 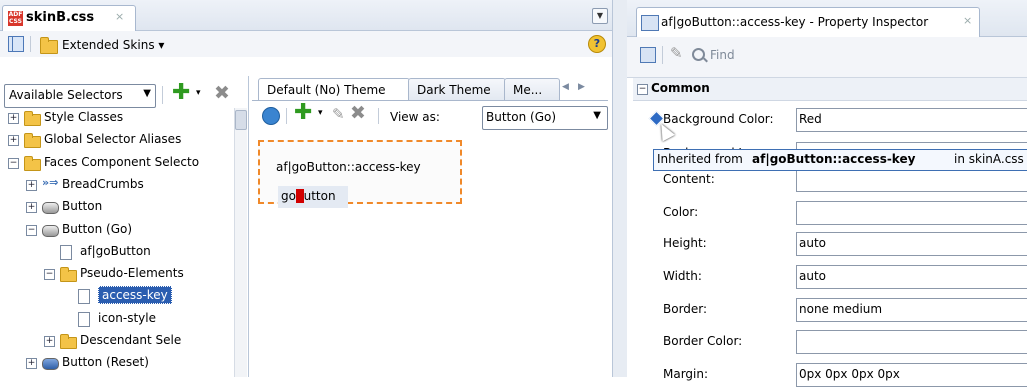 I want to click on tree-item: + Descendant Sele, so click(x=120, y=342).